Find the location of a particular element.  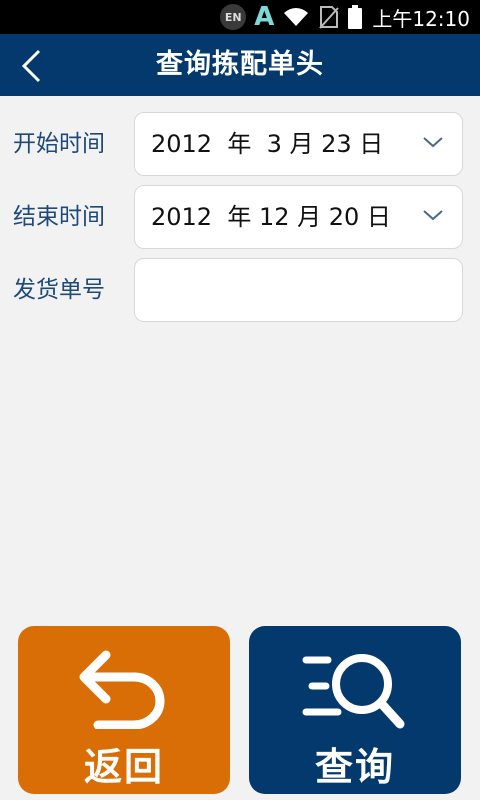

status-bar: EN A 上午12:10 is located at coordinates (240, 17).